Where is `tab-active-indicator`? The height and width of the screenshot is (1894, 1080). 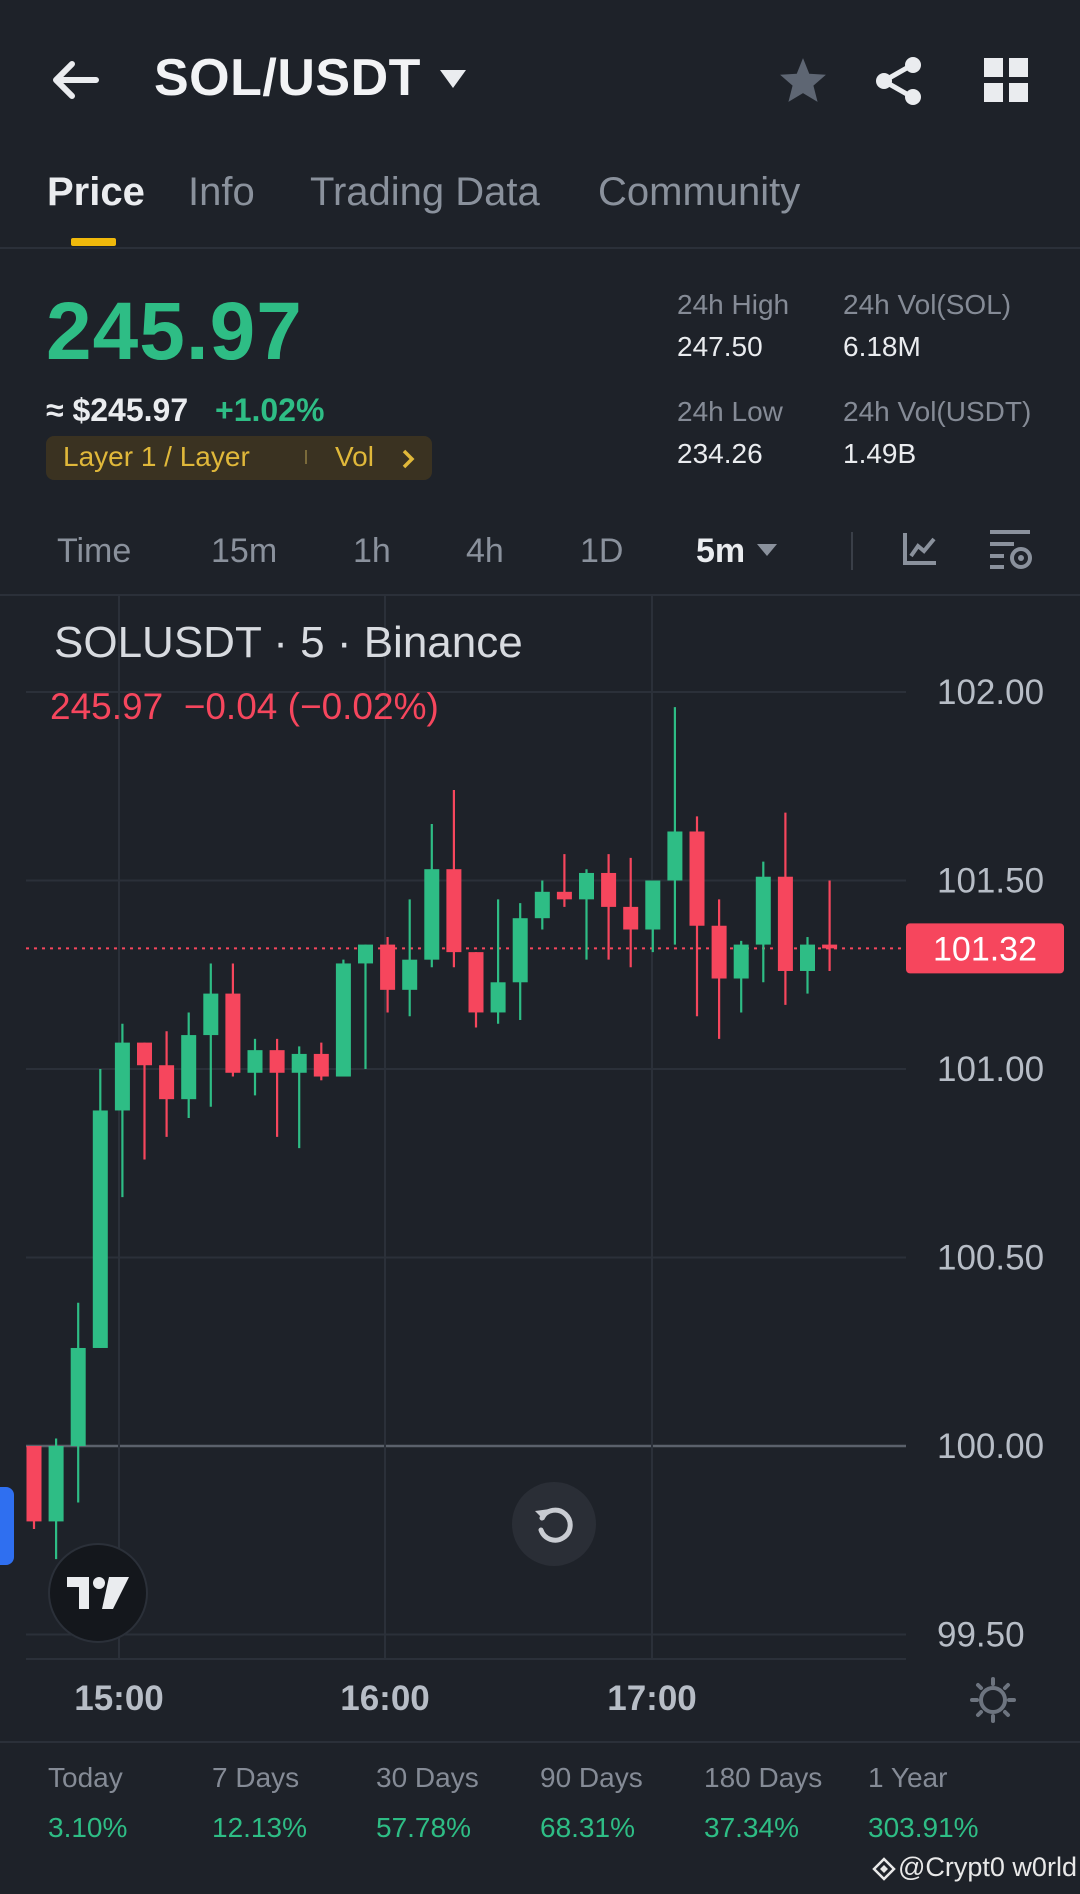
tab-active-indicator is located at coordinates (93, 242).